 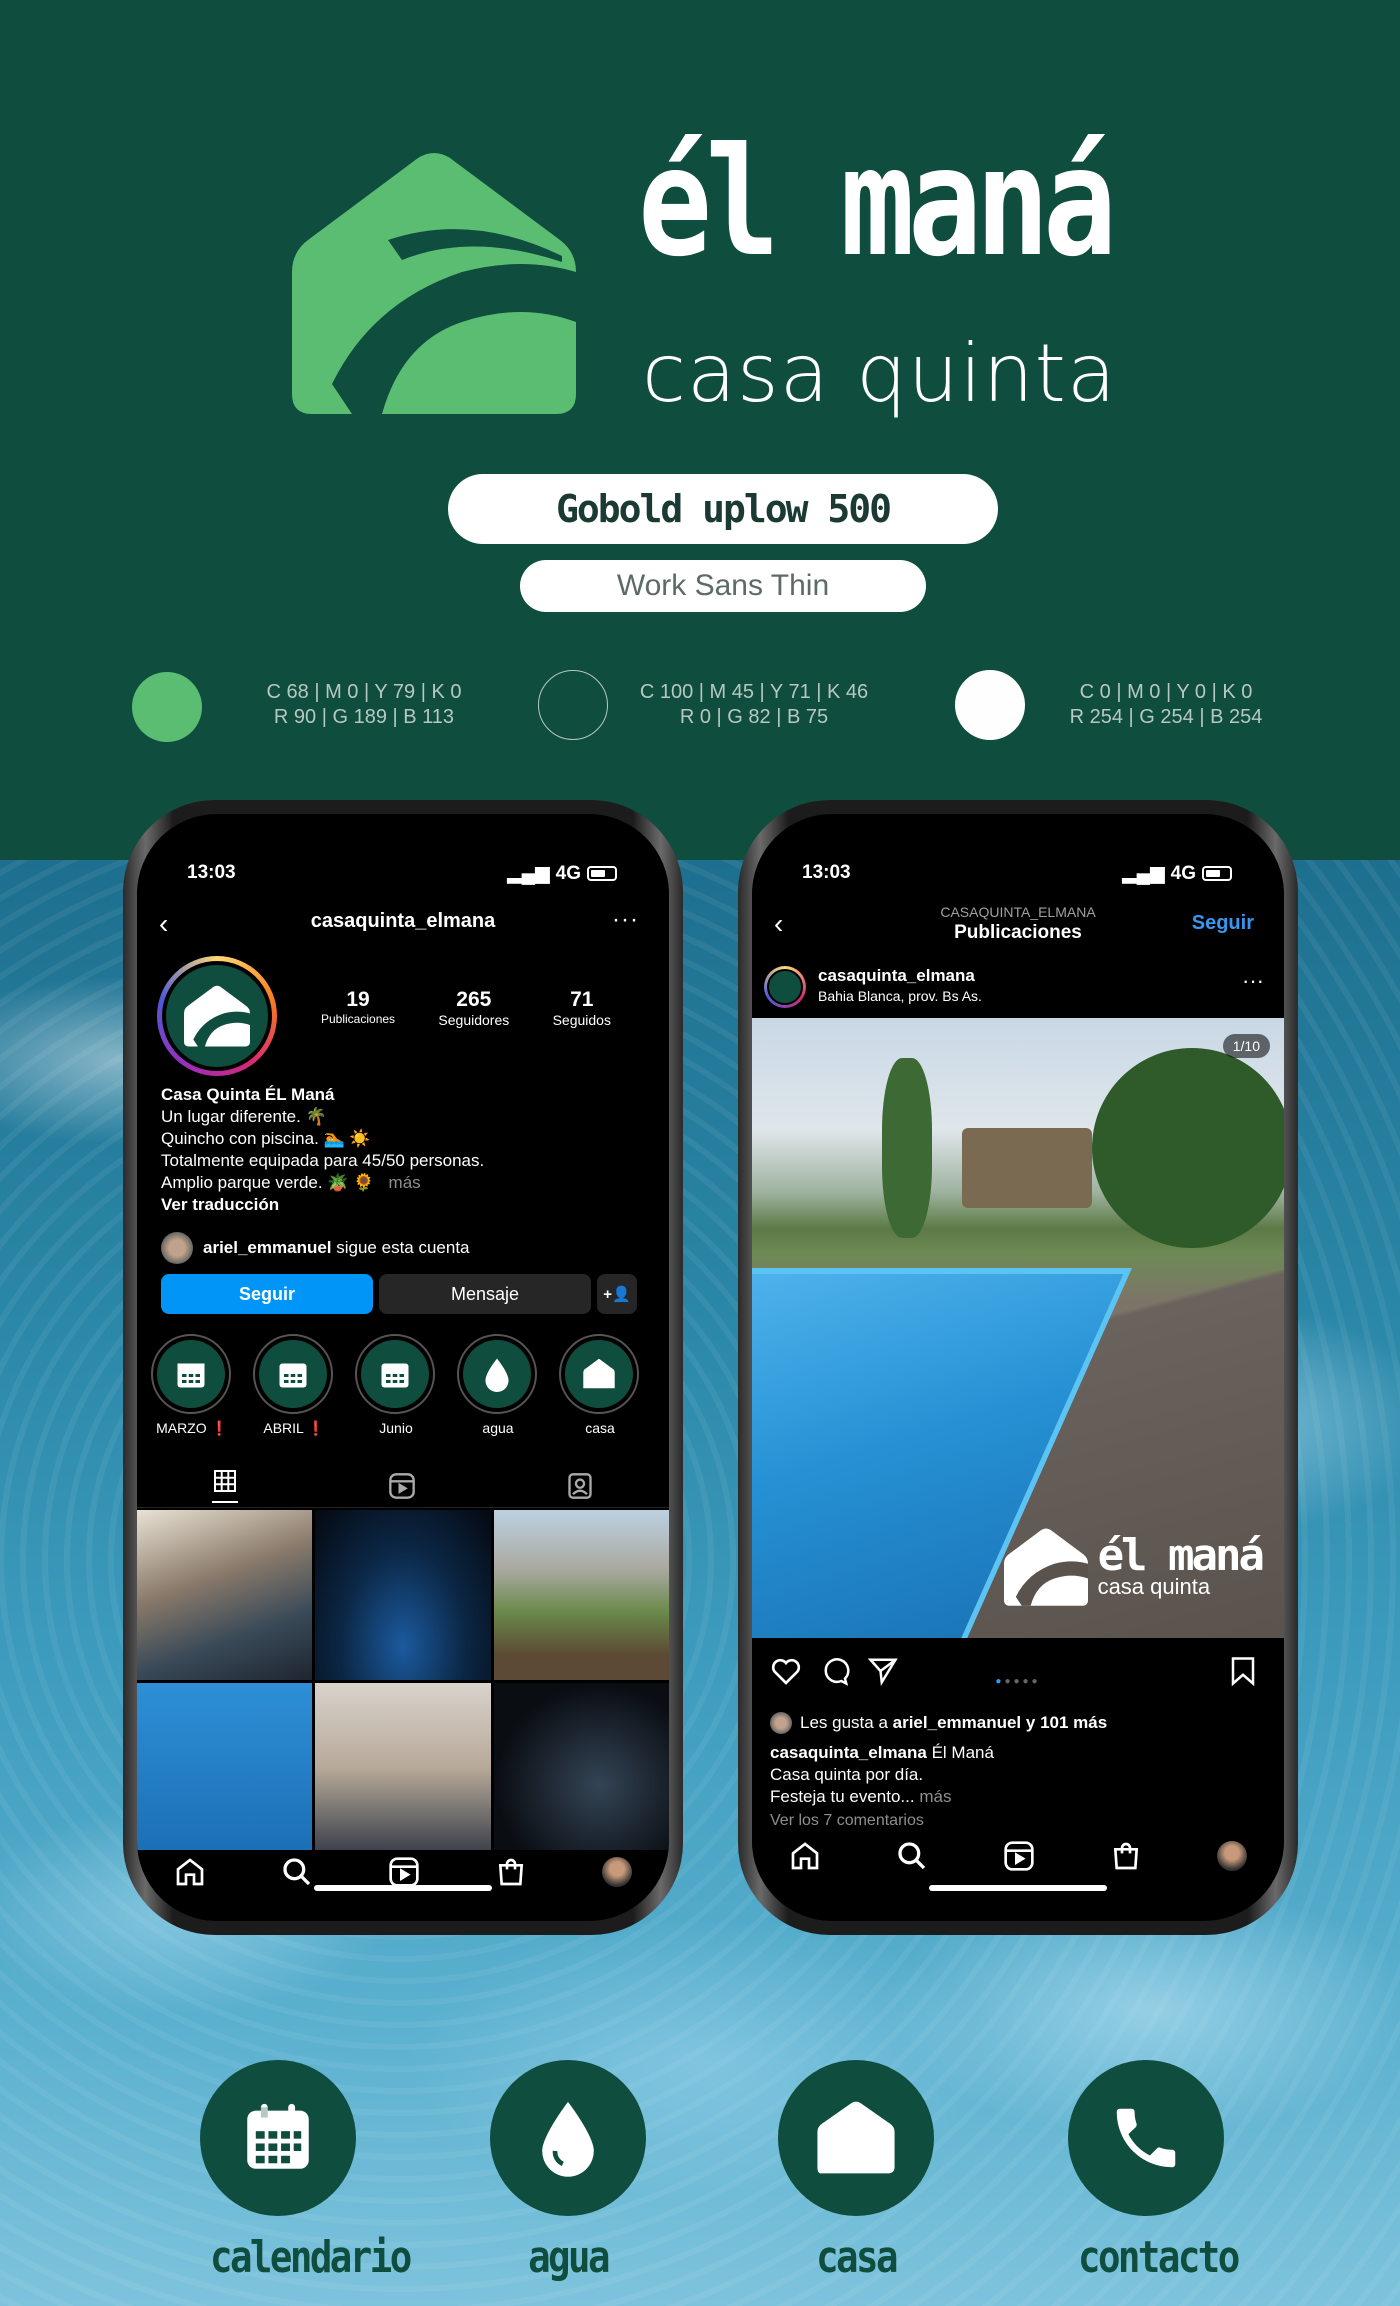 I want to click on profile-tabs, so click(x=403, y=1486).